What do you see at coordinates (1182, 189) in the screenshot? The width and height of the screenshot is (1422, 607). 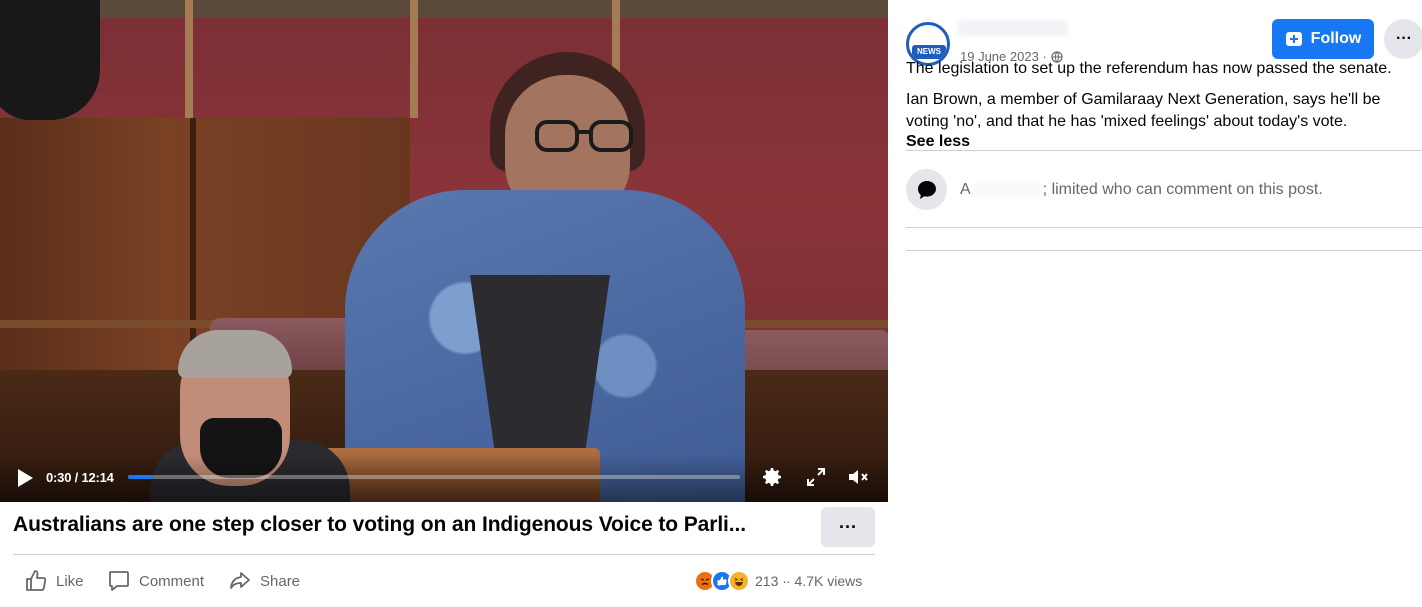 I see `comment-limit-text: ; limited who can comment on this post.` at bounding box center [1182, 189].